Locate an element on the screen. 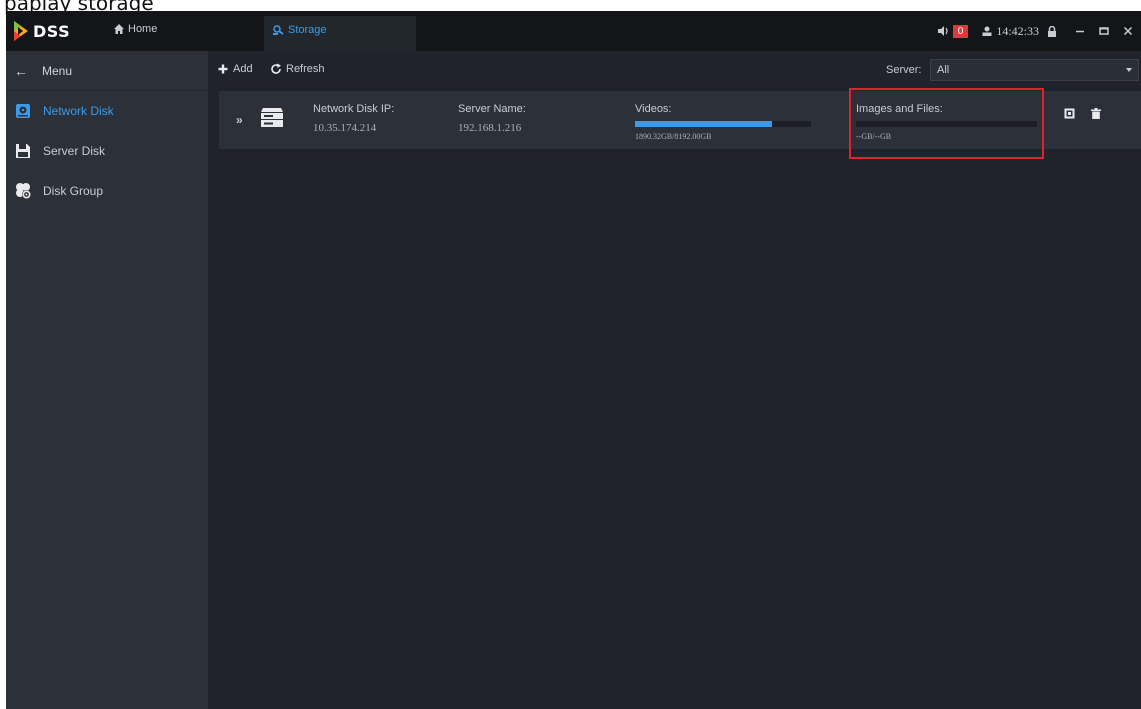  user-indicator: 14:42:33 is located at coordinates (1010, 31).